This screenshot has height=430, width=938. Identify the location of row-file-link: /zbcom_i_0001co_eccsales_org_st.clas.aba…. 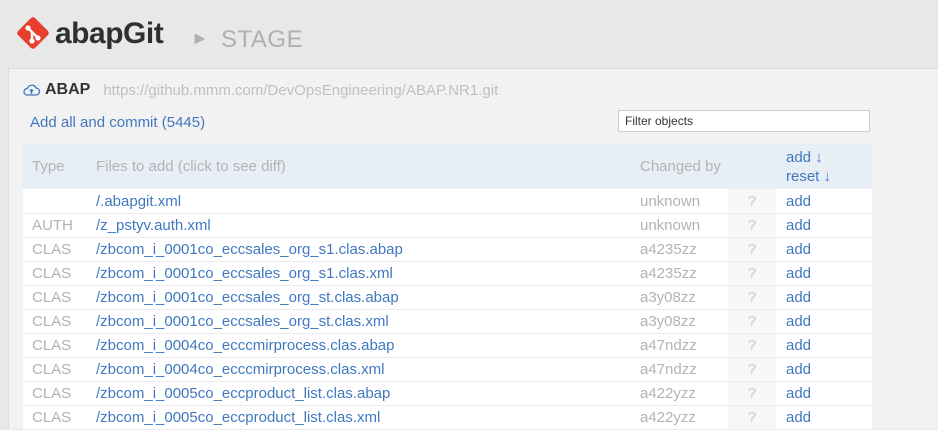
(368, 297).